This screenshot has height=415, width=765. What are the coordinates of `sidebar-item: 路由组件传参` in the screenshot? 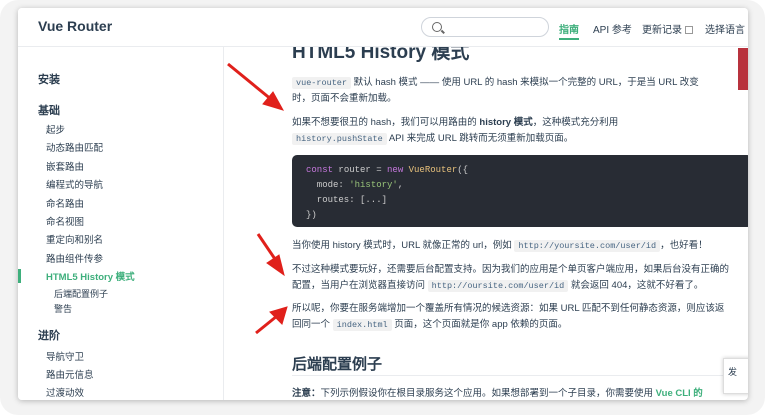 It's located at (74, 258).